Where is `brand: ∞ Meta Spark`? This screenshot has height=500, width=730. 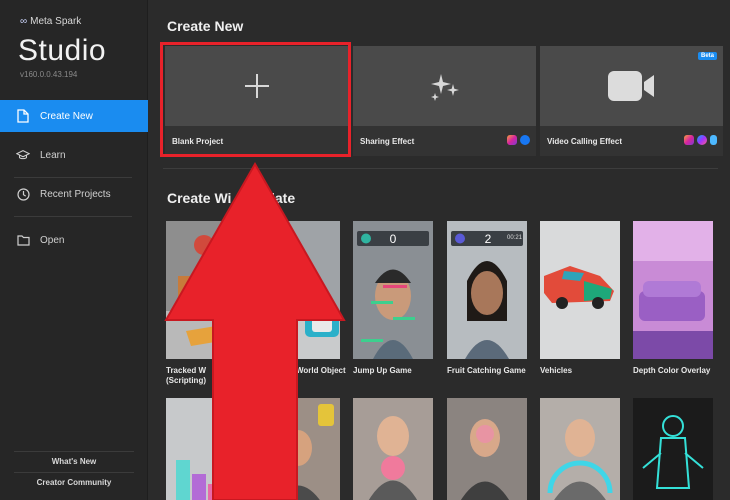 brand: ∞ Meta Spark is located at coordinates (50, 21).